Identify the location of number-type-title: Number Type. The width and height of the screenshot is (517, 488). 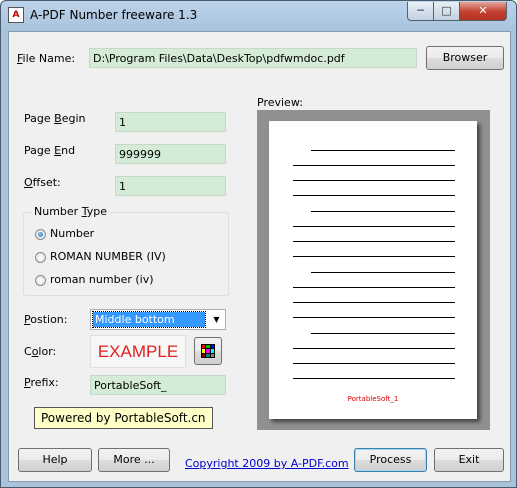
(70, 211).